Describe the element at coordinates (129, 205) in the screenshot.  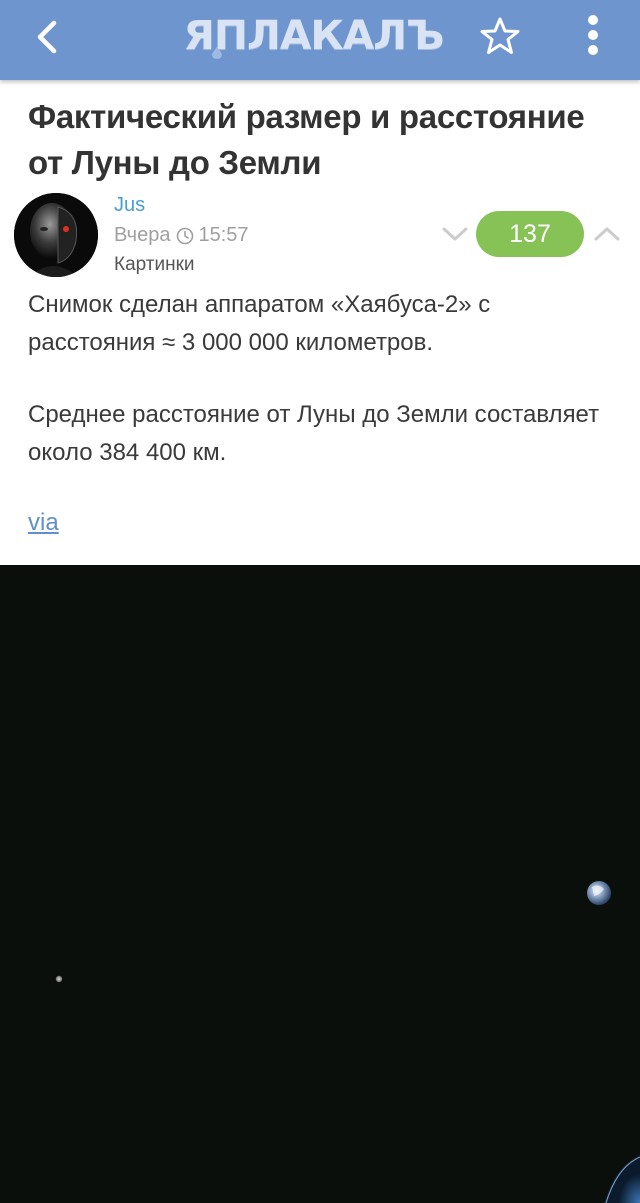
I see `author-name: Jus` at that location.